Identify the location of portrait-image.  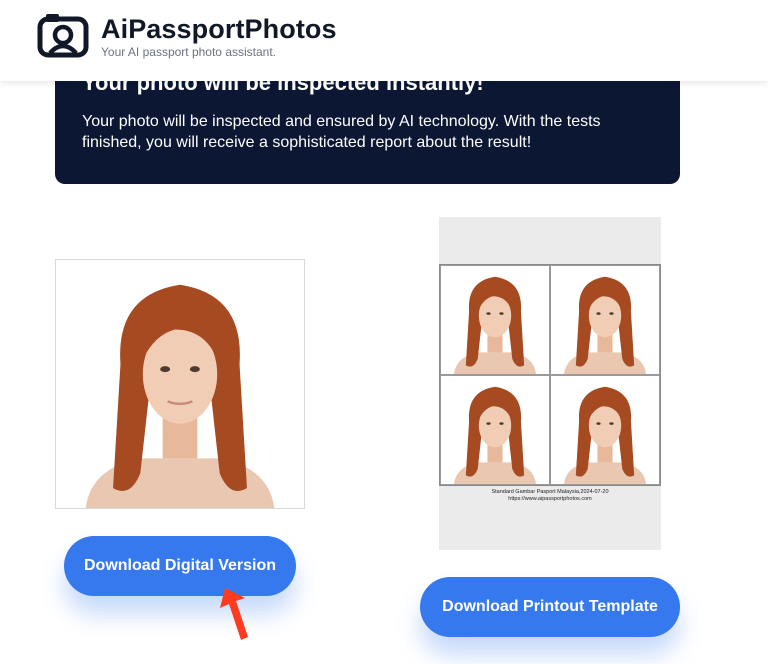
(180, 384).